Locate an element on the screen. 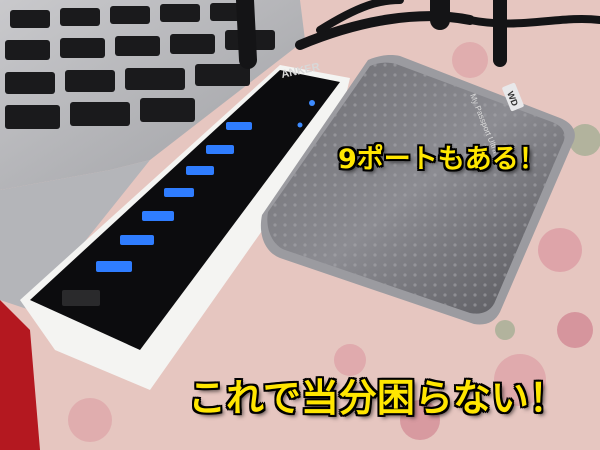 The image size is (600, 450). caption-top: 9ポートもある！ is located at coordinates (442, 159).